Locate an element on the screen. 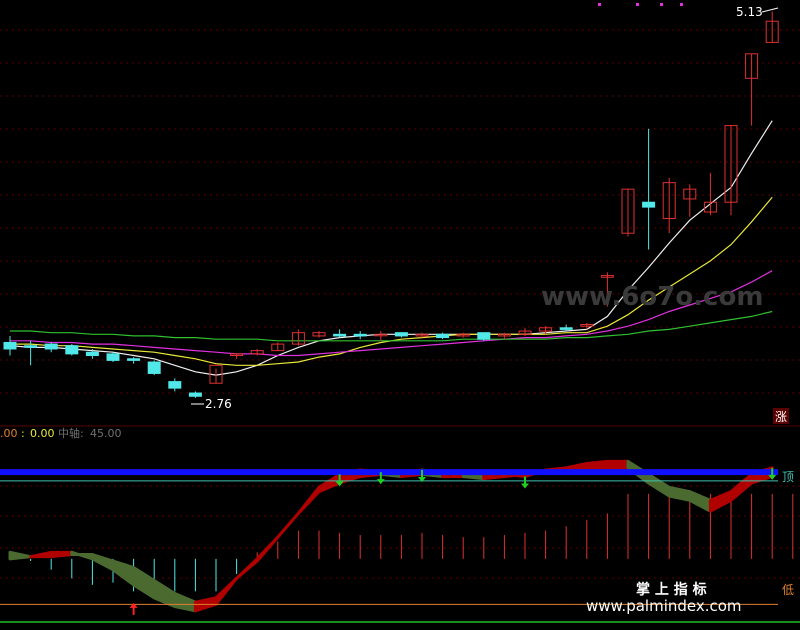  indicator-v1: .00 is located at coordinates (9, 433).